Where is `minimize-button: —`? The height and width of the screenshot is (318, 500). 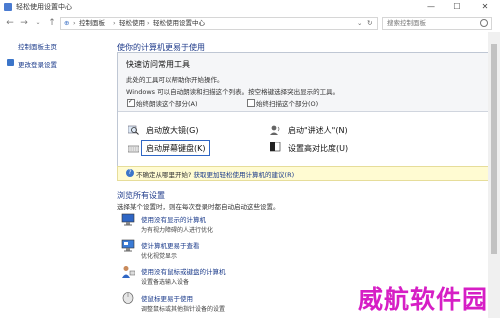
minimize-button: — is located at coordinates (431, 7).